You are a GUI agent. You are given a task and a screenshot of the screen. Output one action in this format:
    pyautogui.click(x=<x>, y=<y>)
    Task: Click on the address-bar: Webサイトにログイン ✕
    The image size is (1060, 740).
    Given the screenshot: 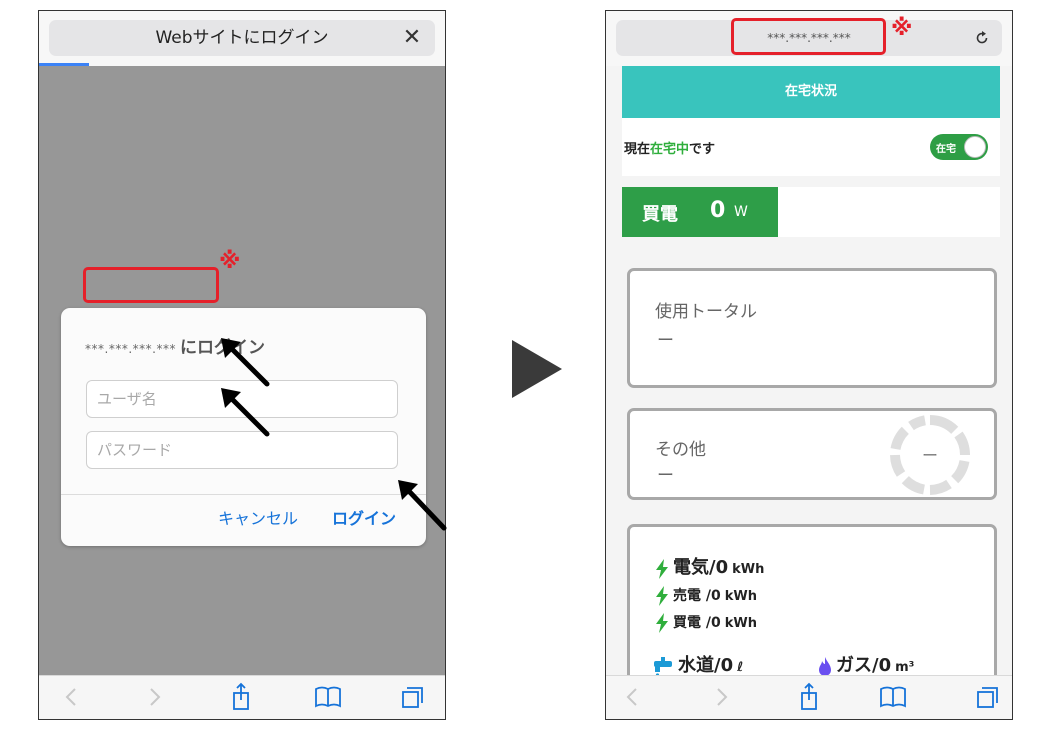 What is the action you would take?
    pyautogui.click(x=242, y=38)
    